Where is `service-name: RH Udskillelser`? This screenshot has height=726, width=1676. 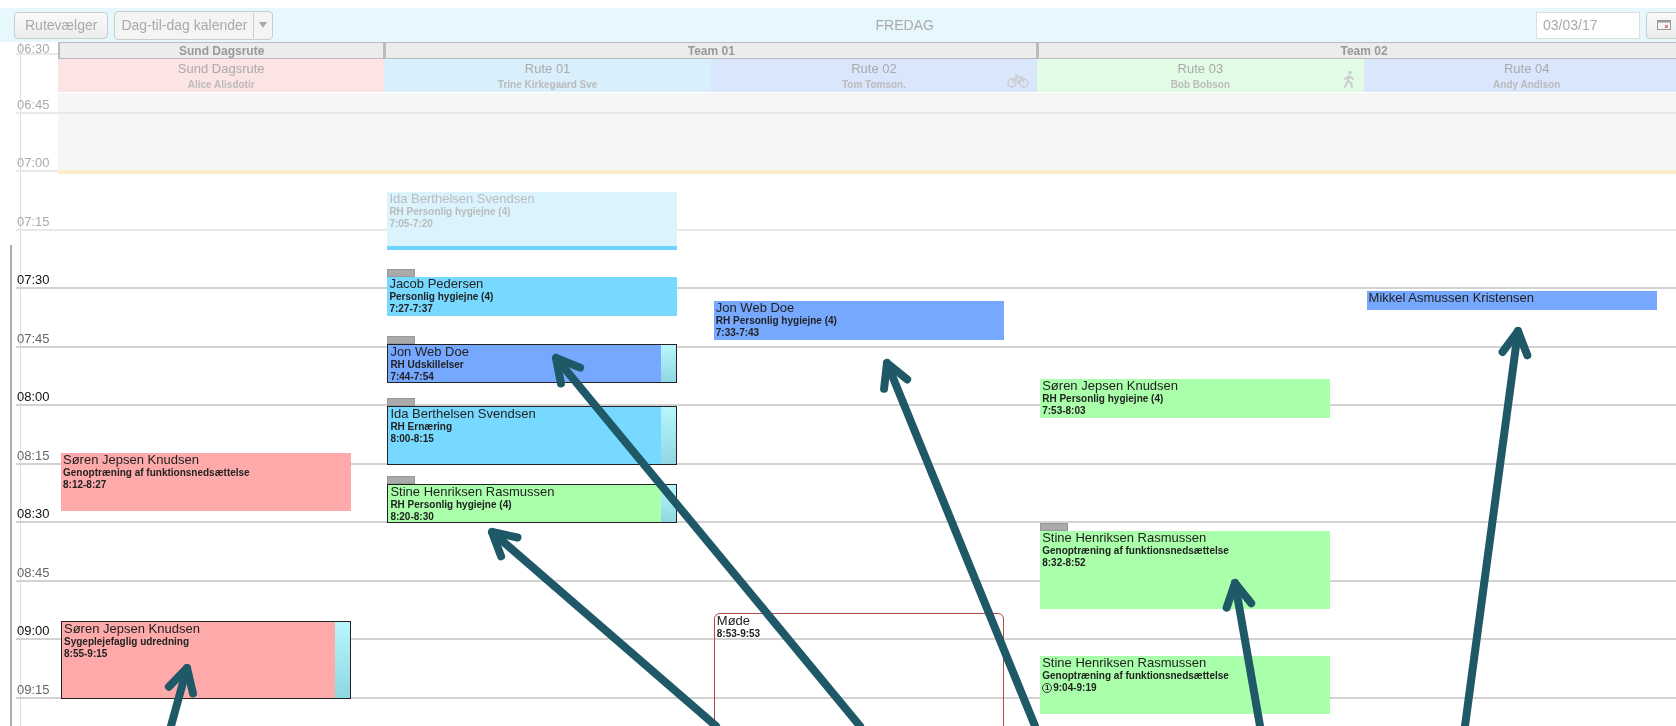 service-name: RH Udskillelser is located at coordinates (427, 364).